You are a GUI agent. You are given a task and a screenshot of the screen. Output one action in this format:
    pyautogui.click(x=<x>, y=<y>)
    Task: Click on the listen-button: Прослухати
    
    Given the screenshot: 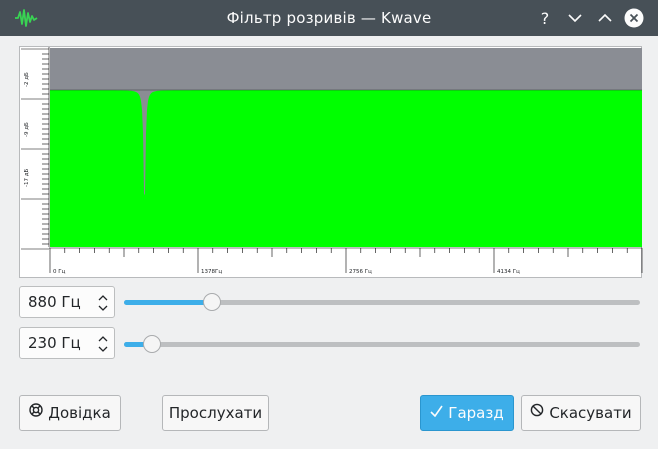 What is the action you would take?
    pyautogui.click(x=215, y=413)
    